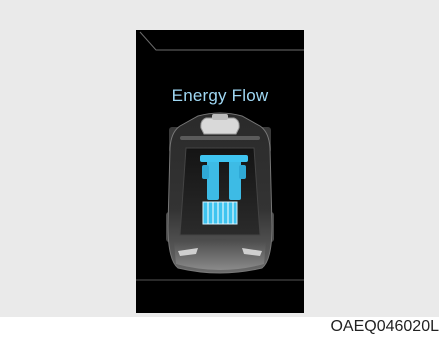 Image resolution: width=439 pixels, height=341 pixels. Describe the element at coordinates (384, 326) in the screenshot. I see `image-code-caption: OAEQ046020L` at that location.